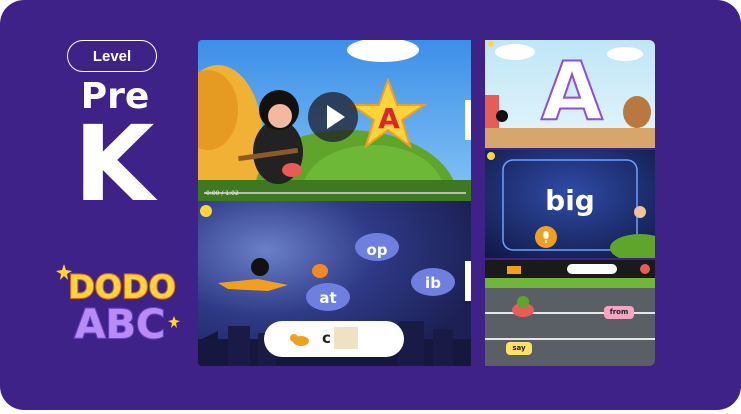 This screenshot has width=741, height=414. Describe the element at coordinates (120, 325) in the screenshot. I see `logo-word-abc: ABC` at that location.